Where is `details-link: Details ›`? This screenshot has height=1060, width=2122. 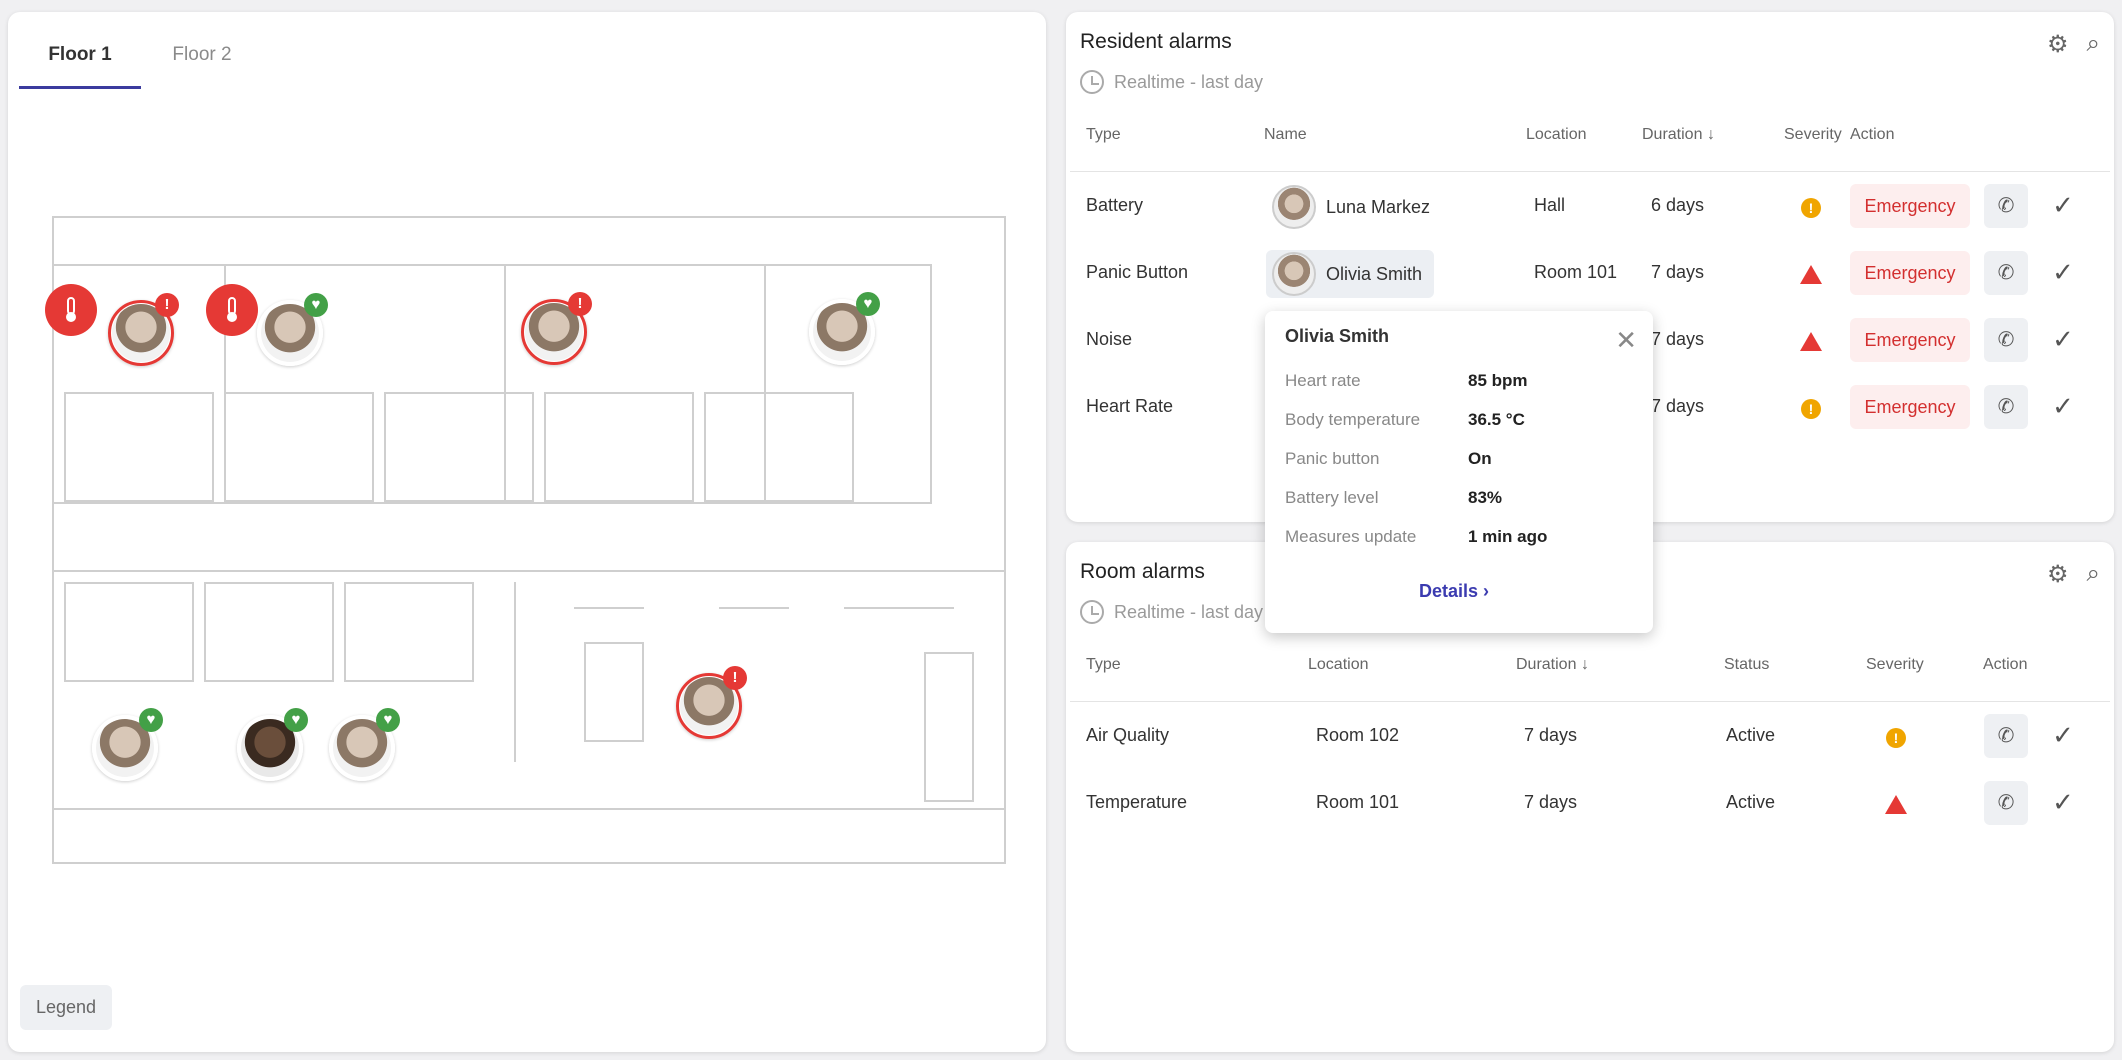
details-link: Details › is located at coordinates (1454, 591).